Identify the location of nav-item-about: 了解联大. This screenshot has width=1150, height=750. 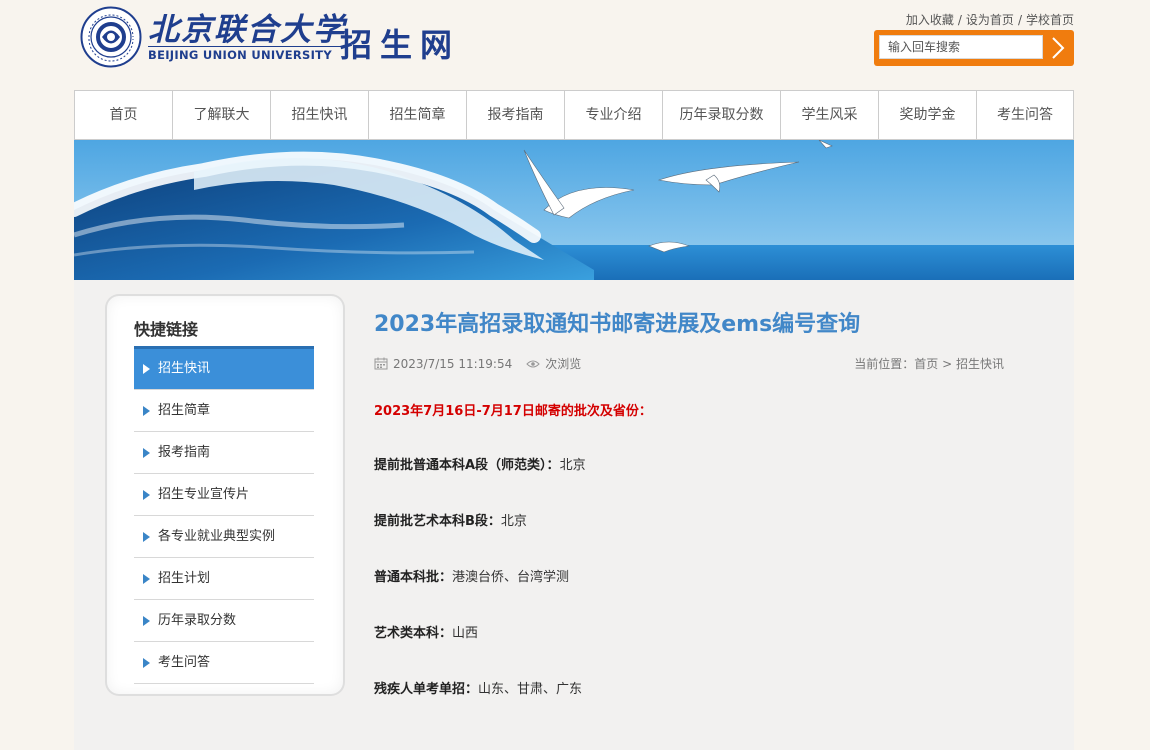
(222, 115).